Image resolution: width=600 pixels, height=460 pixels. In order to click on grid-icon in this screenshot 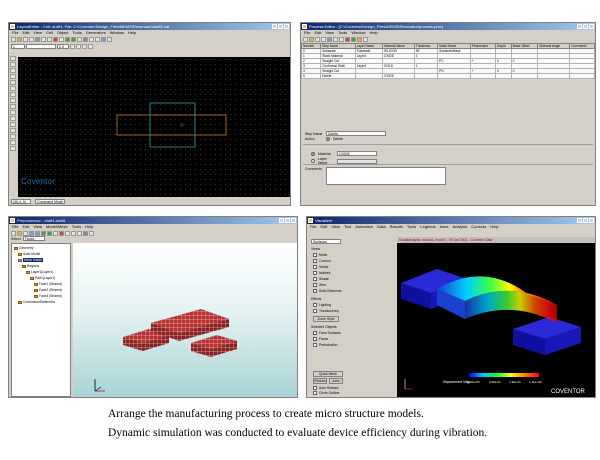, I will do `click(85, 39)`.